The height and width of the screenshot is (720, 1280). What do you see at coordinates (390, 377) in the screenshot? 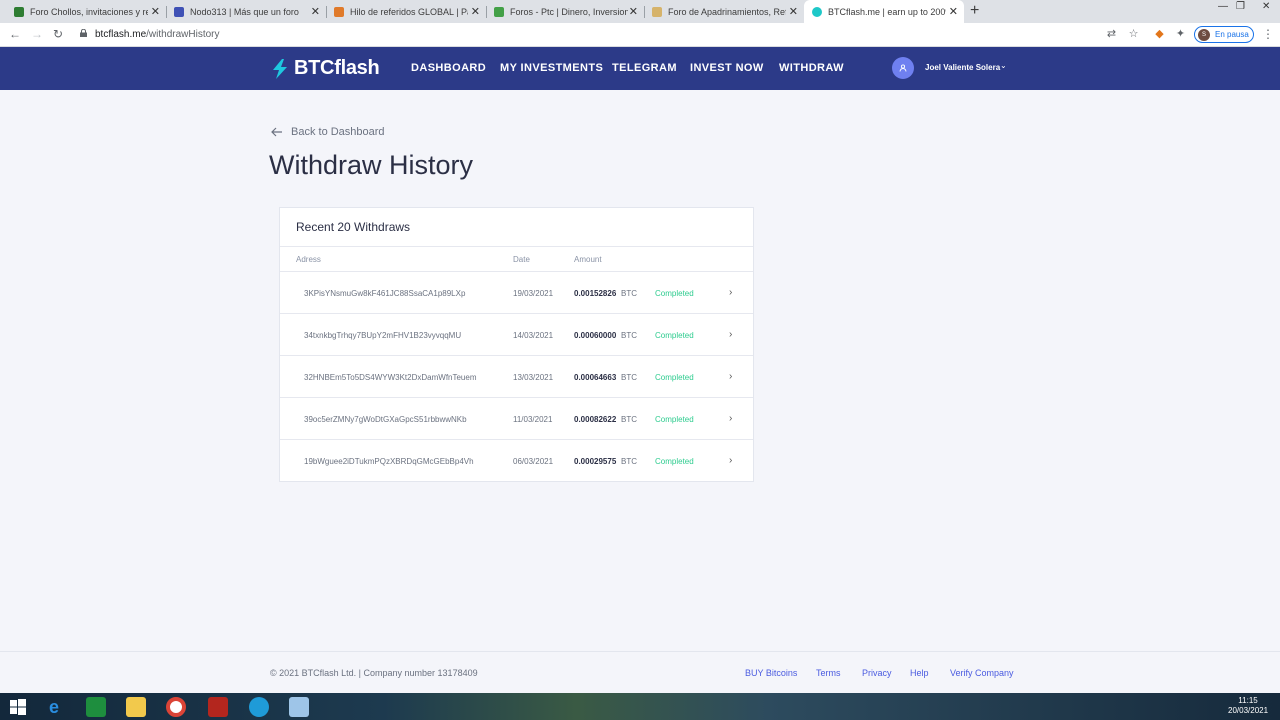
I see `row-address: 32HNBEm5To5DS4WYW3Kt2DxDamWfnTeuem` at bounding box center [390, 377].